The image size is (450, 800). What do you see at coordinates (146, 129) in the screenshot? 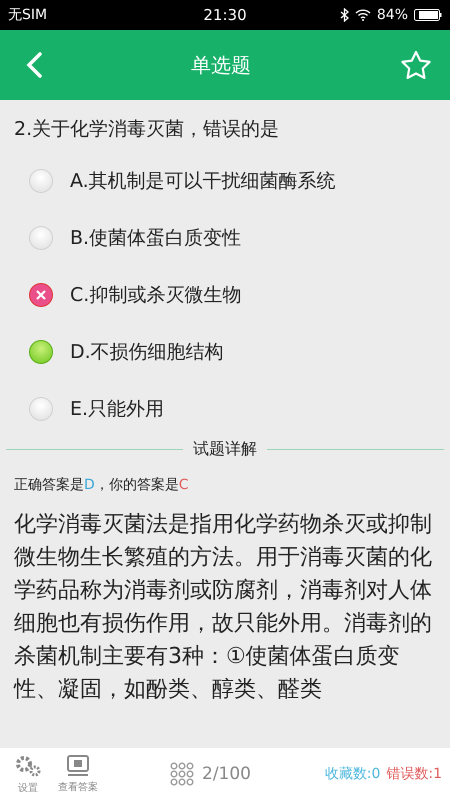
I see `question-text: 2.关于化学消毒灭菌，错误的是` at bounding box center [146, 129].